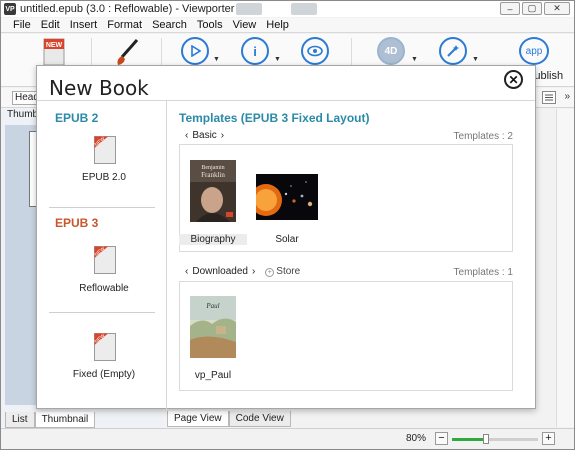  I want to click on menu-view: View, so click(246, 25).